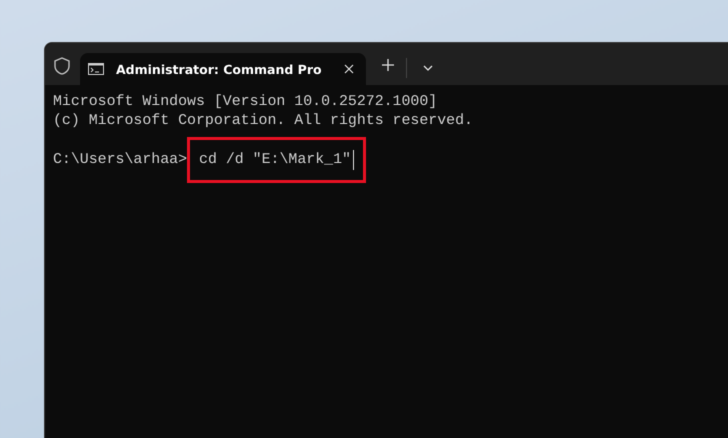 This screenshot has width=728, height=438. I want to click on plus-icon, so click(388, 65).